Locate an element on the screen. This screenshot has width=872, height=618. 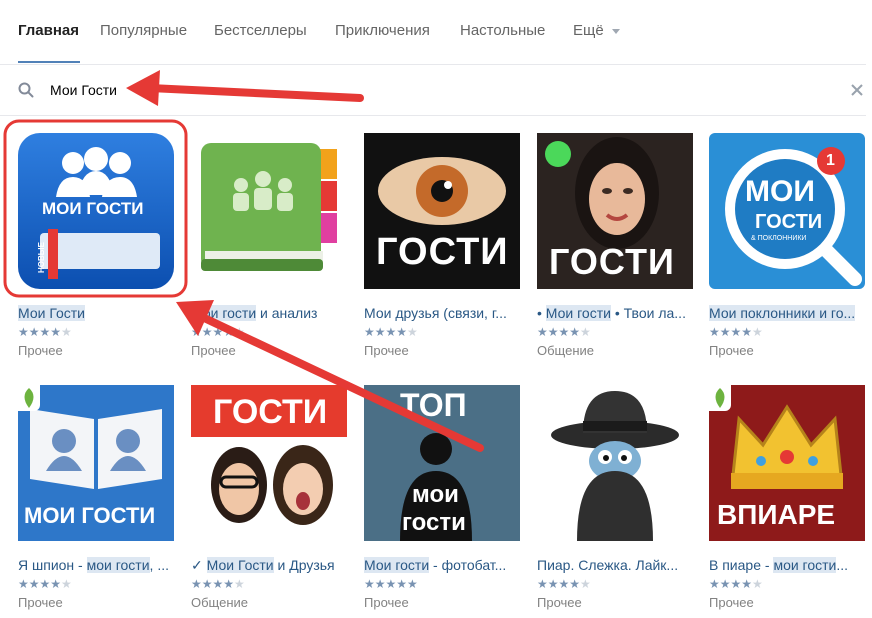
app-icon-gosti-friends: ГОСТИ is located at coordinates (269, 463).